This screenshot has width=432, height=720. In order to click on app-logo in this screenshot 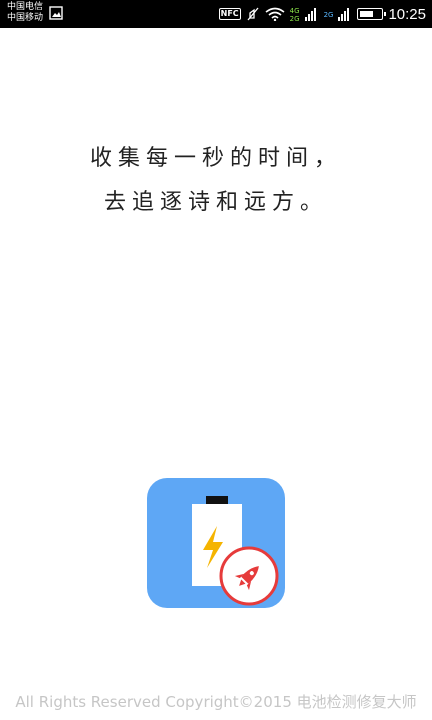, I will do `click(216, 543)`.